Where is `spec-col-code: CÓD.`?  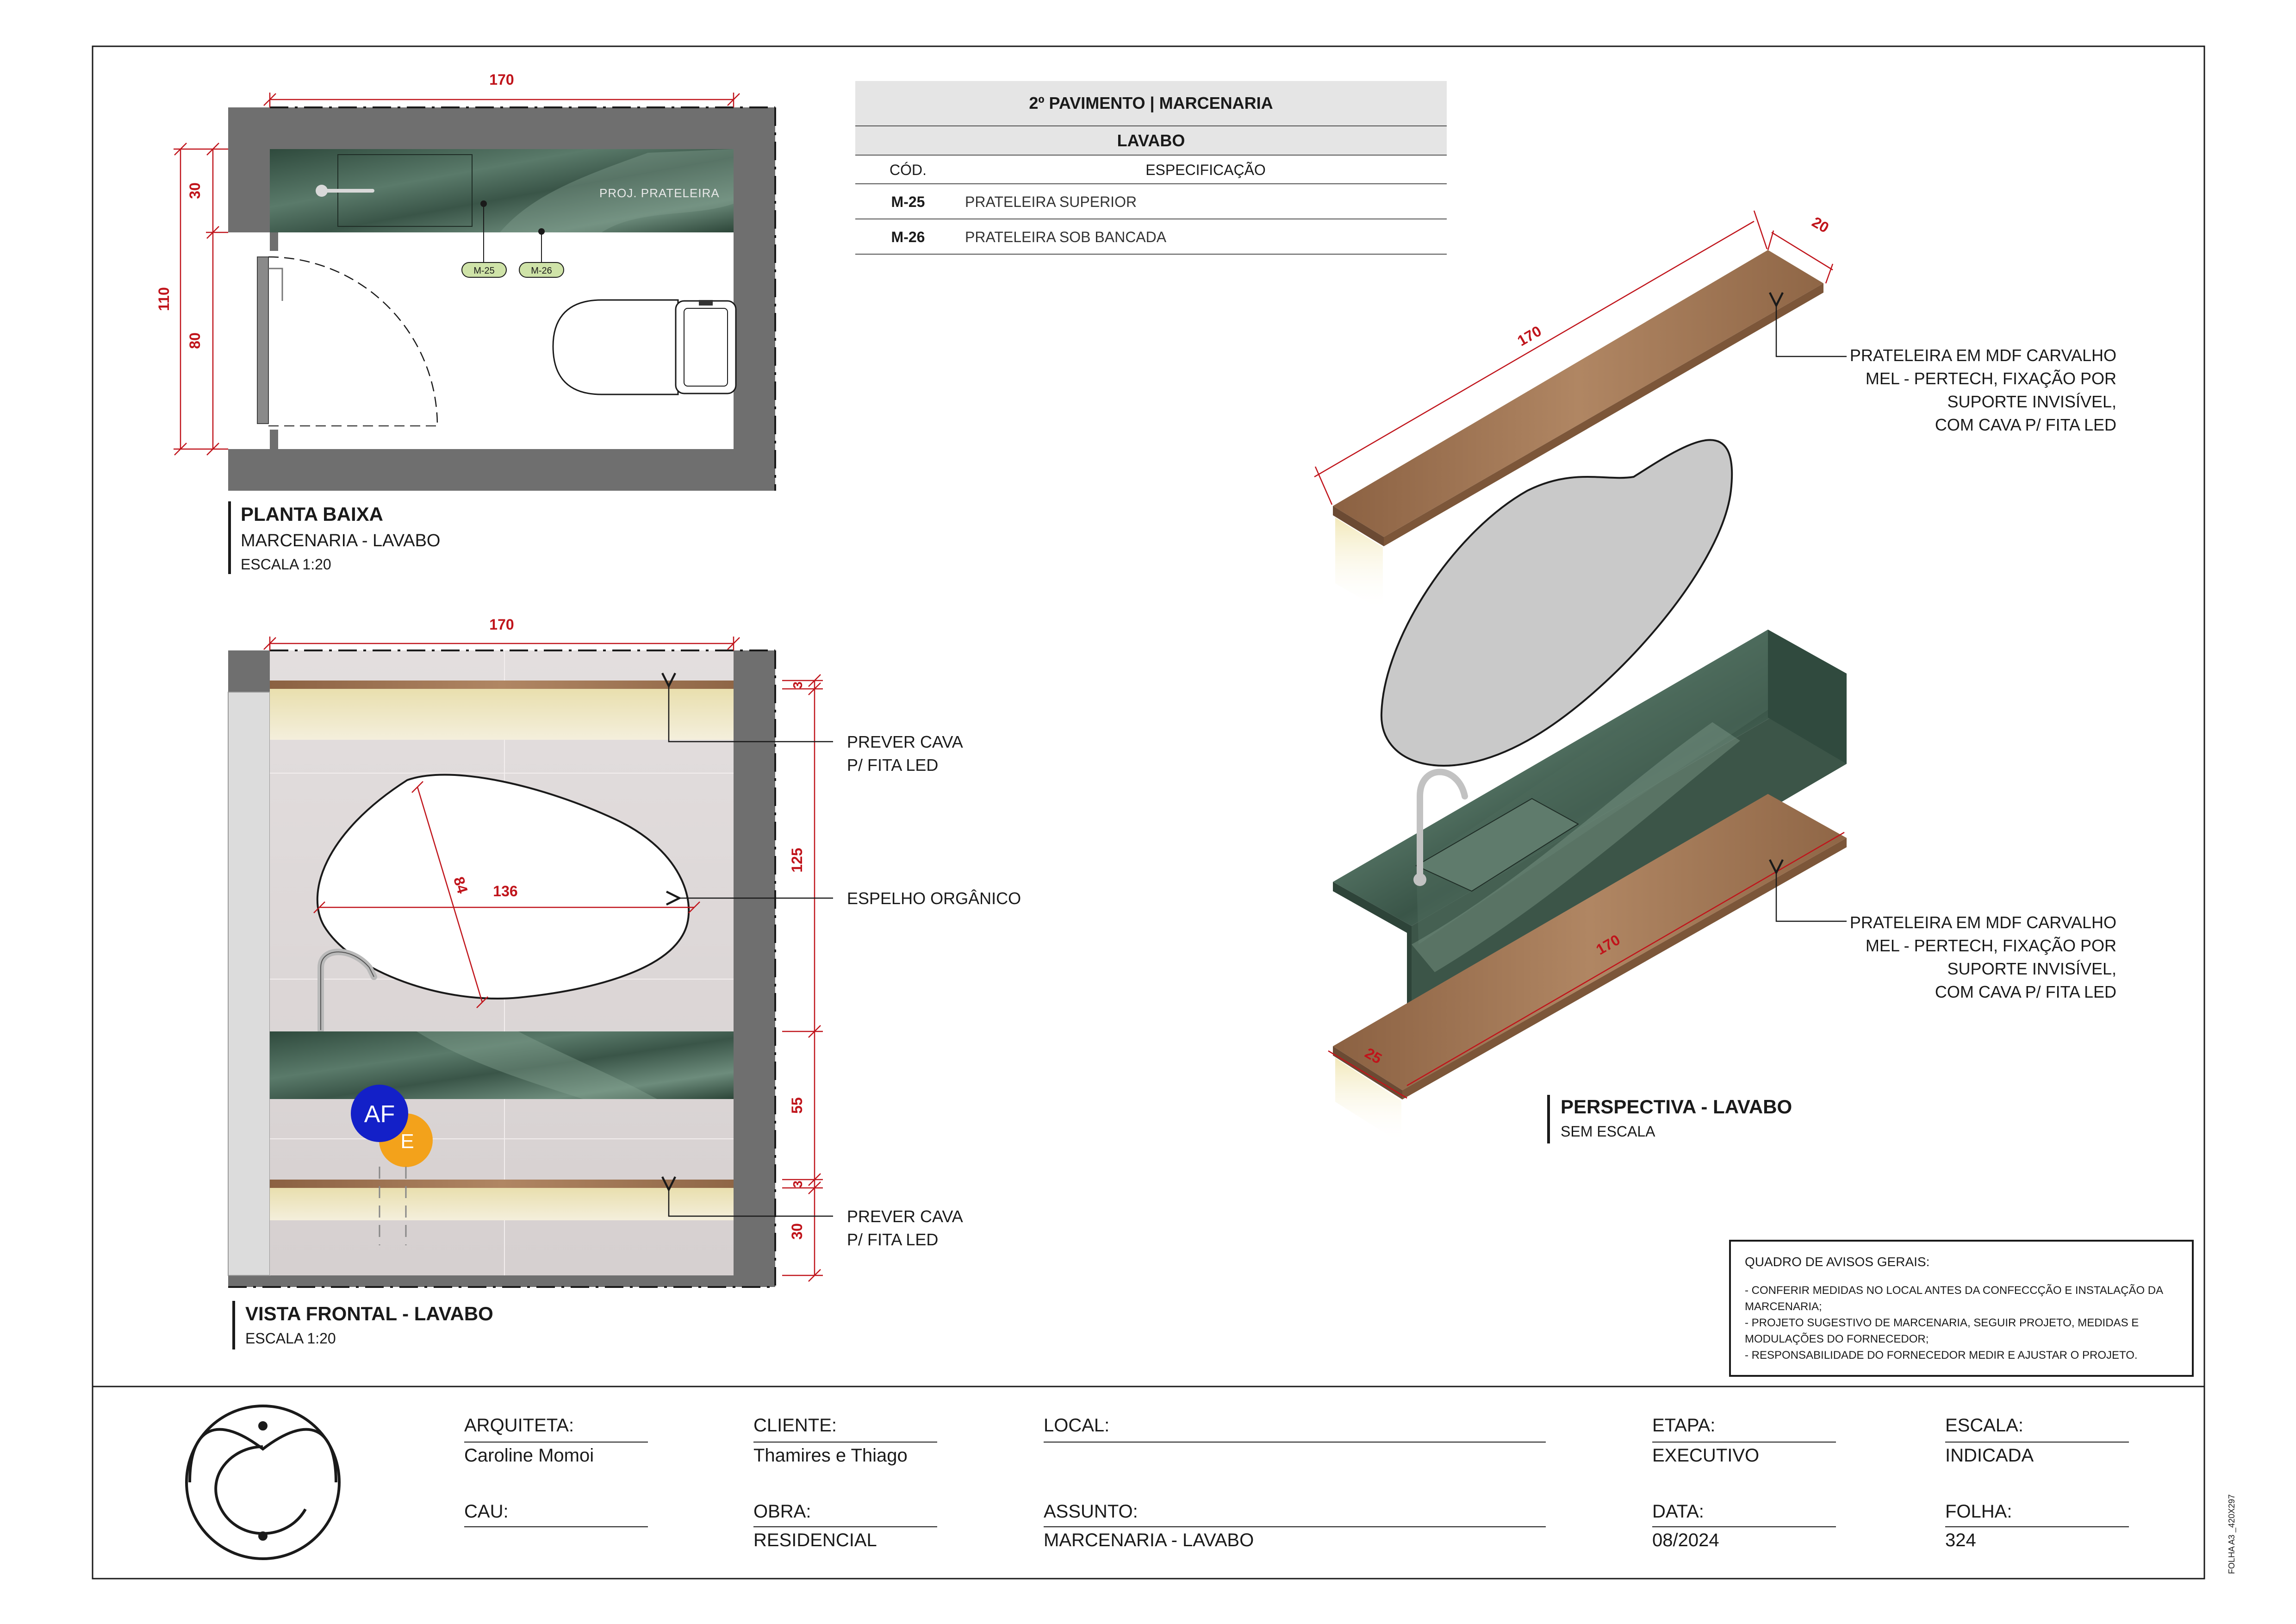 spec-col-code: CÓD. is located at coordinates (908, 170).